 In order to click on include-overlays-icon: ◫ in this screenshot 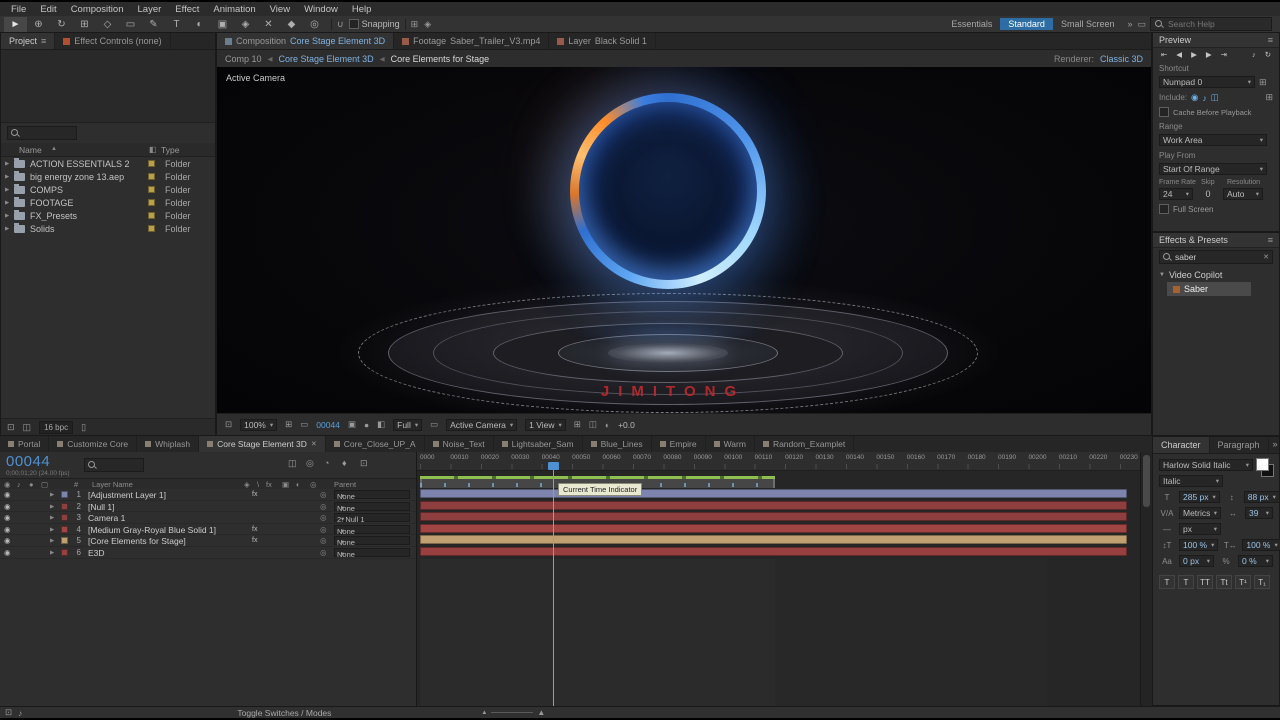, I will do `click(1215, 97)`.